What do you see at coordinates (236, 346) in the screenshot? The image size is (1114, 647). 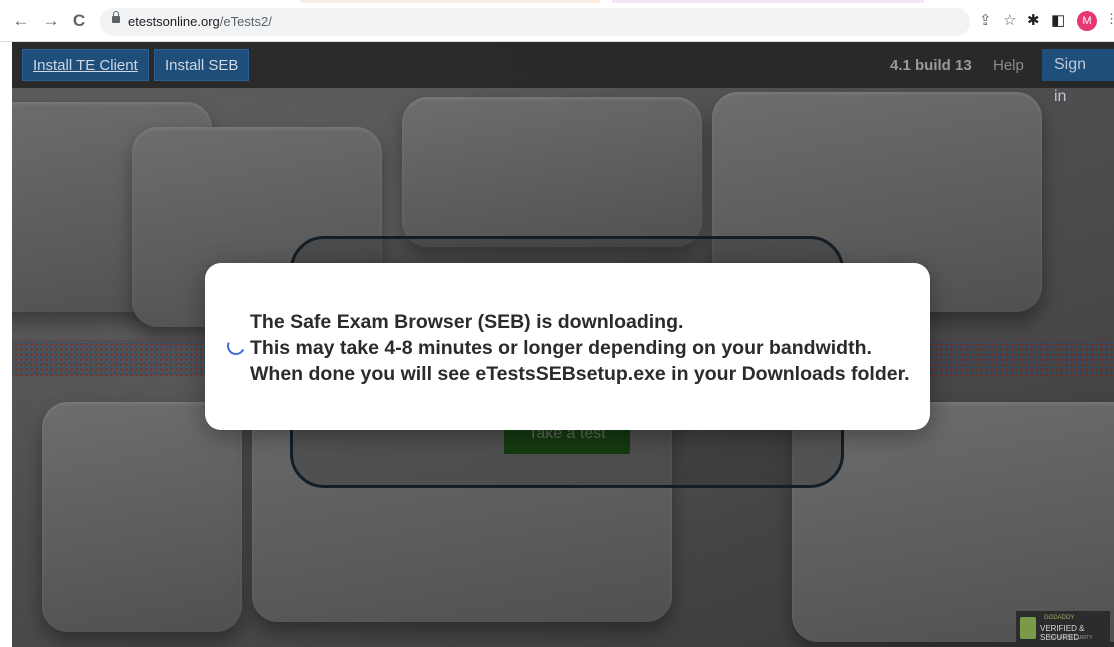 I see `loading-spinner-icon` at bounding box center [236, 346].